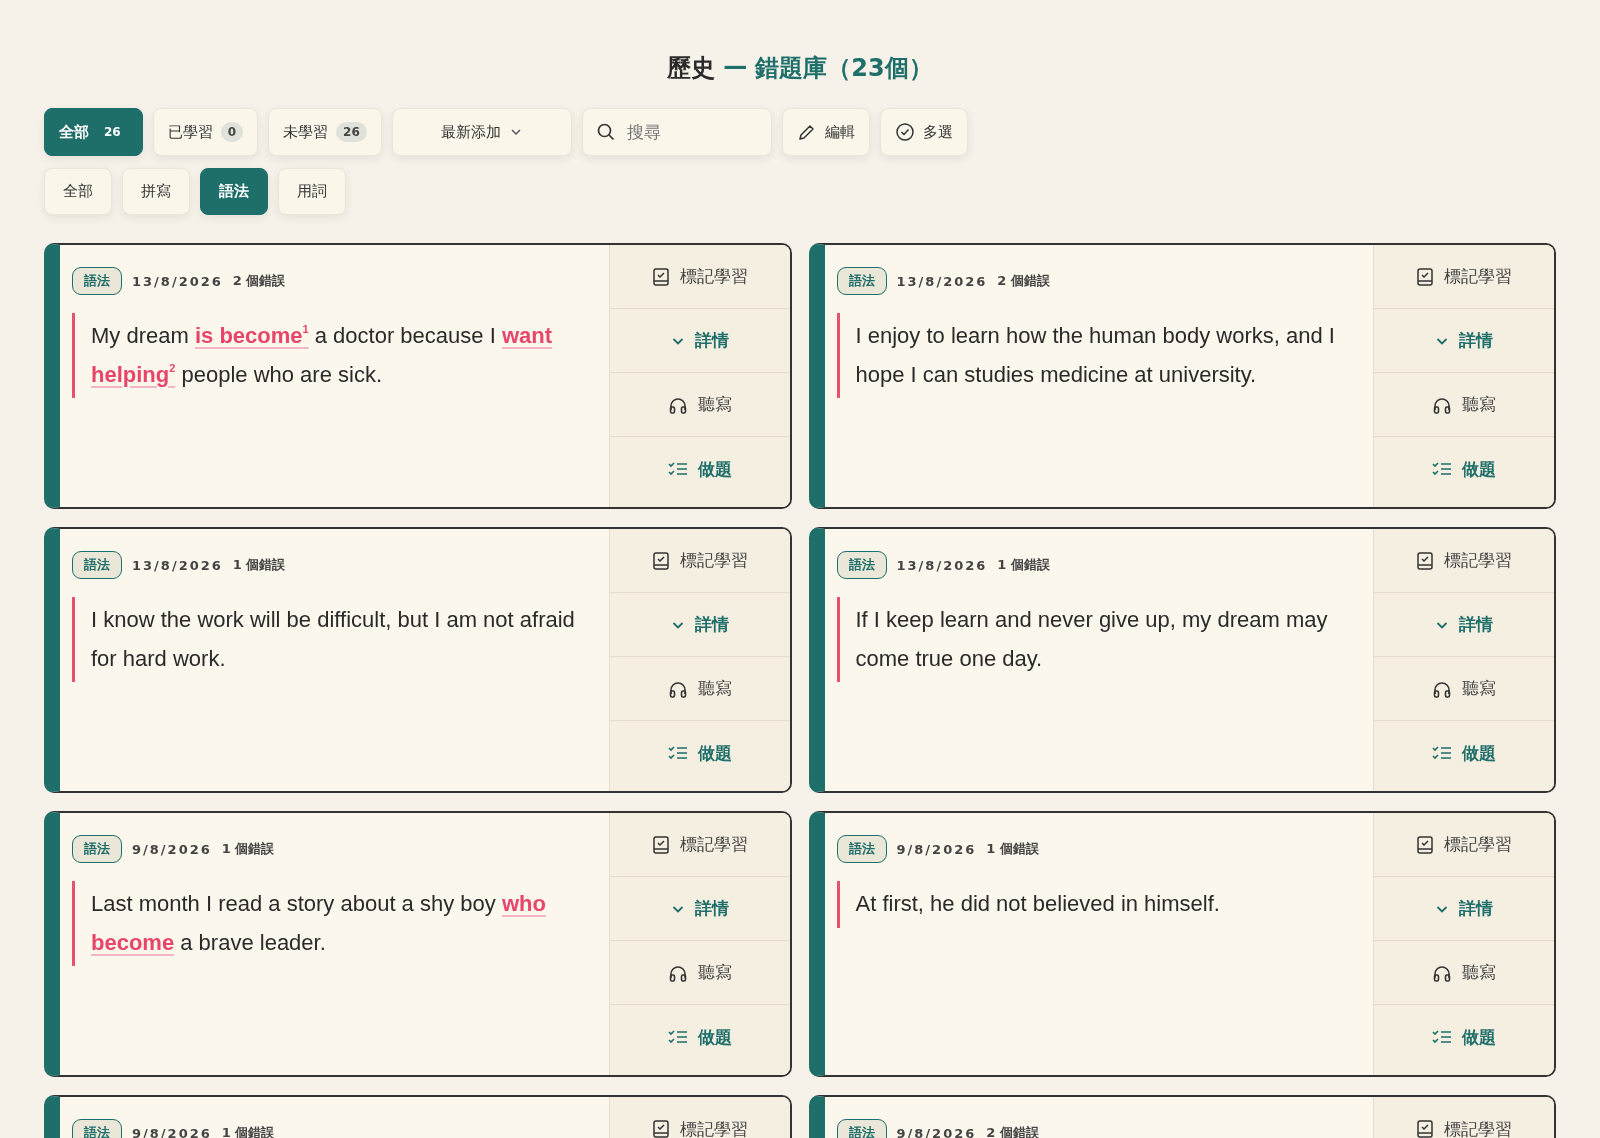  I want to click on category-tab: 拼寫, so click(156, 191).